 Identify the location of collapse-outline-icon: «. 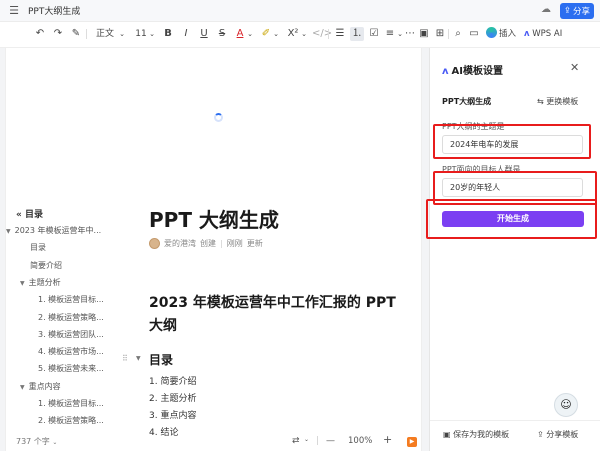
(19, 215).